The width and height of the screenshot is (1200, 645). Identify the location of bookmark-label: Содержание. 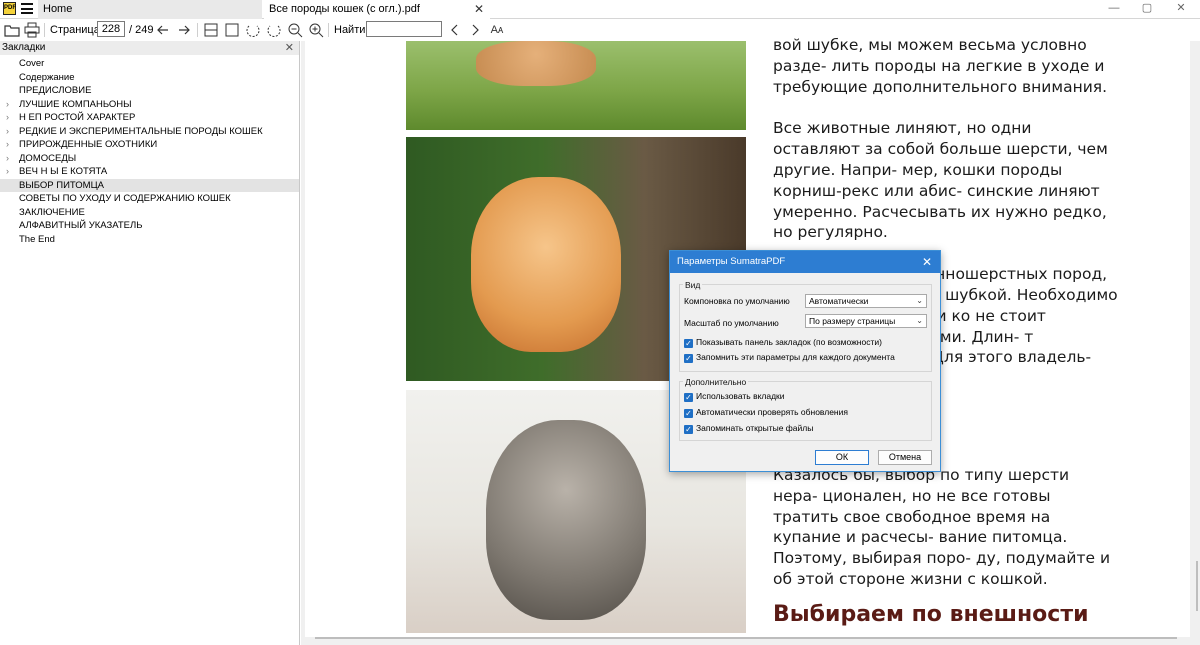
(47, 77).